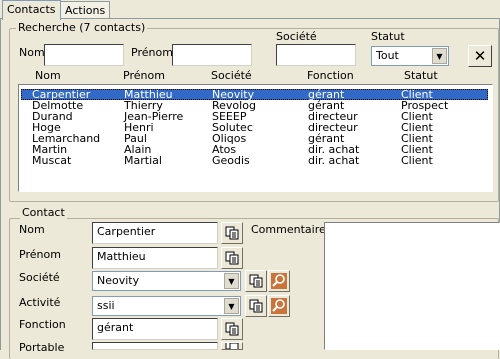 The width and height of the screenshot is (500, 359). I want to click on search-societe-button, so click(279, 281).